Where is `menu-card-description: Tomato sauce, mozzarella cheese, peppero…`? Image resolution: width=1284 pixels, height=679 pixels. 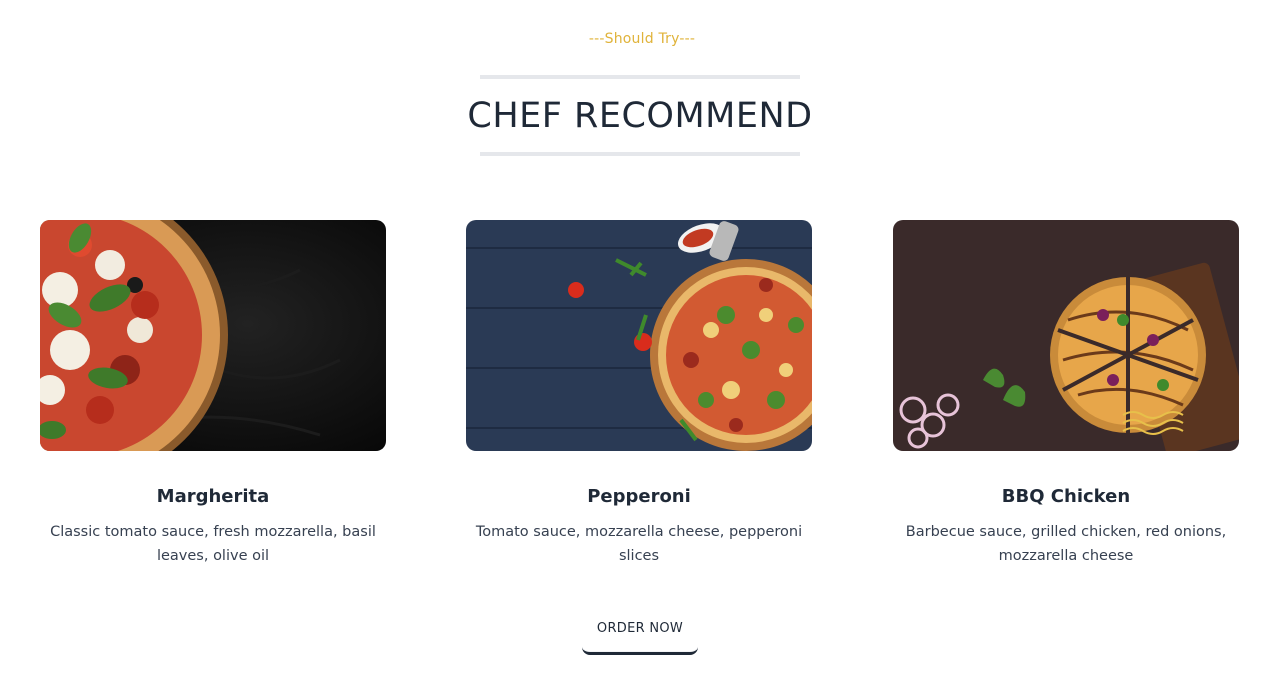 menu-card-description: Tomato sauce, mozzarella cheese, peppero… is located at coordinates (639, 544).